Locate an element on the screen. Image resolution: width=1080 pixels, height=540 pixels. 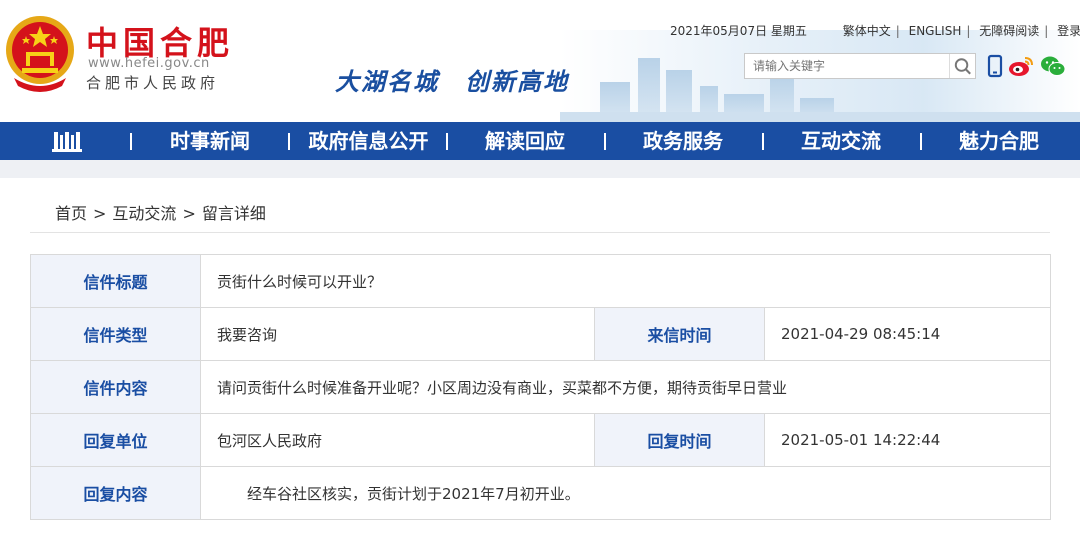
search-input is located at coordinates (845, 66).